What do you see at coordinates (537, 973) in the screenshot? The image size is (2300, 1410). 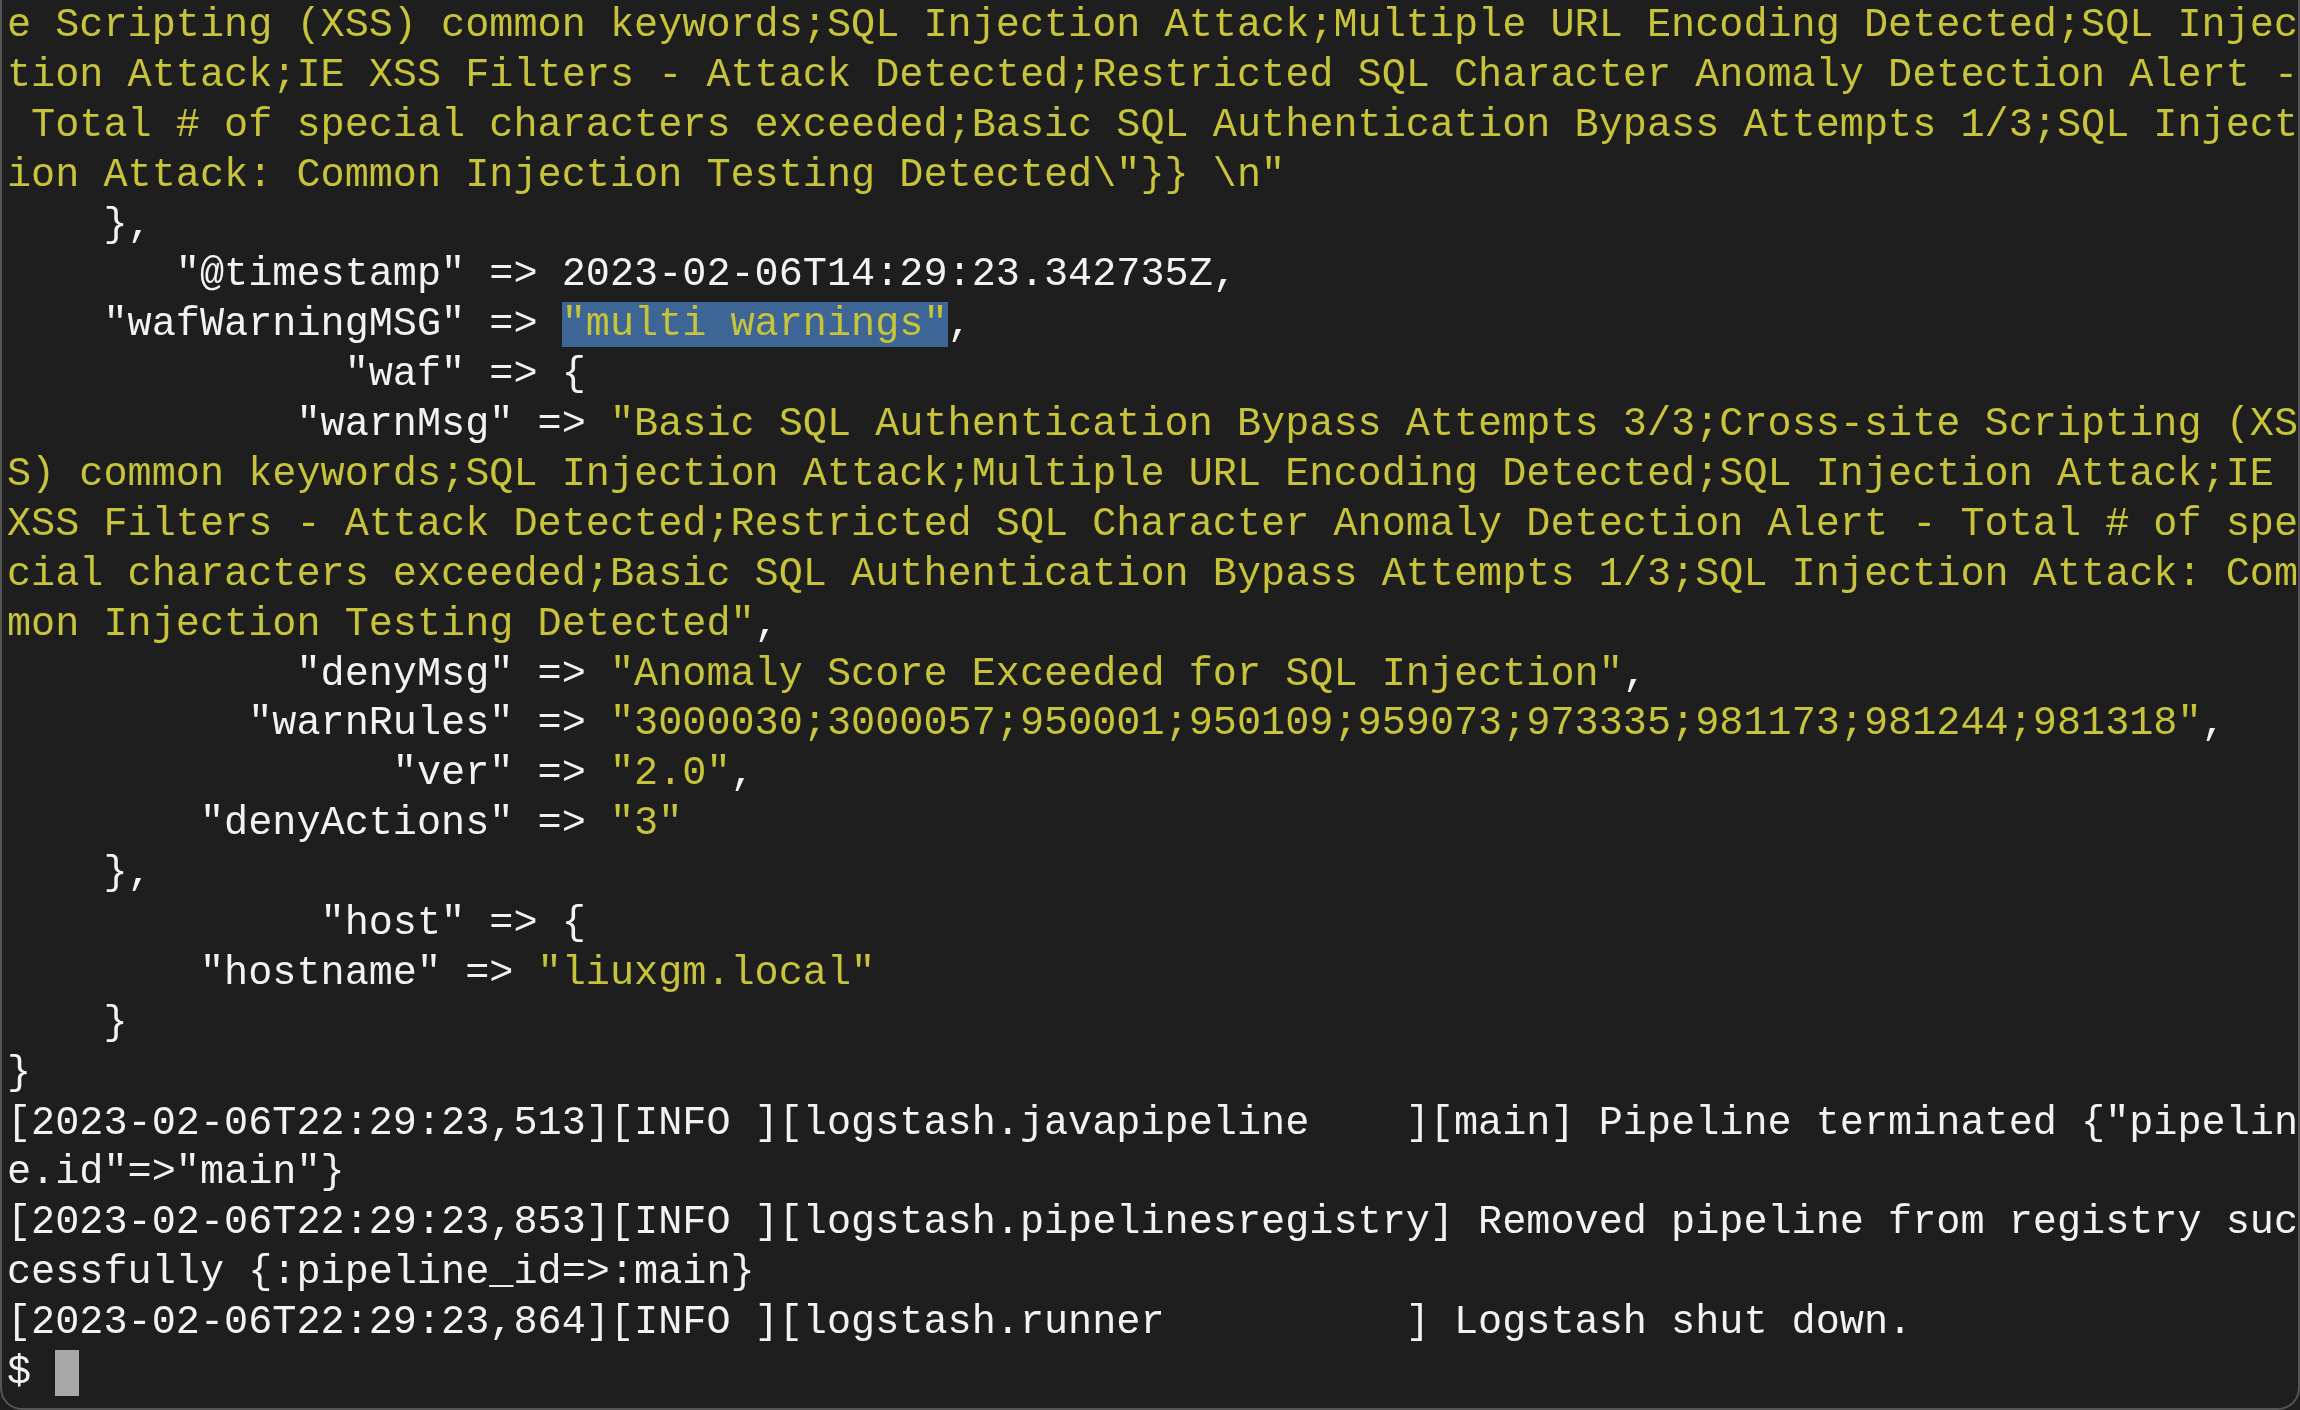 I see `terminal-line: "hostname" => "liuxgm.local"` at bounding box center [537, 973].